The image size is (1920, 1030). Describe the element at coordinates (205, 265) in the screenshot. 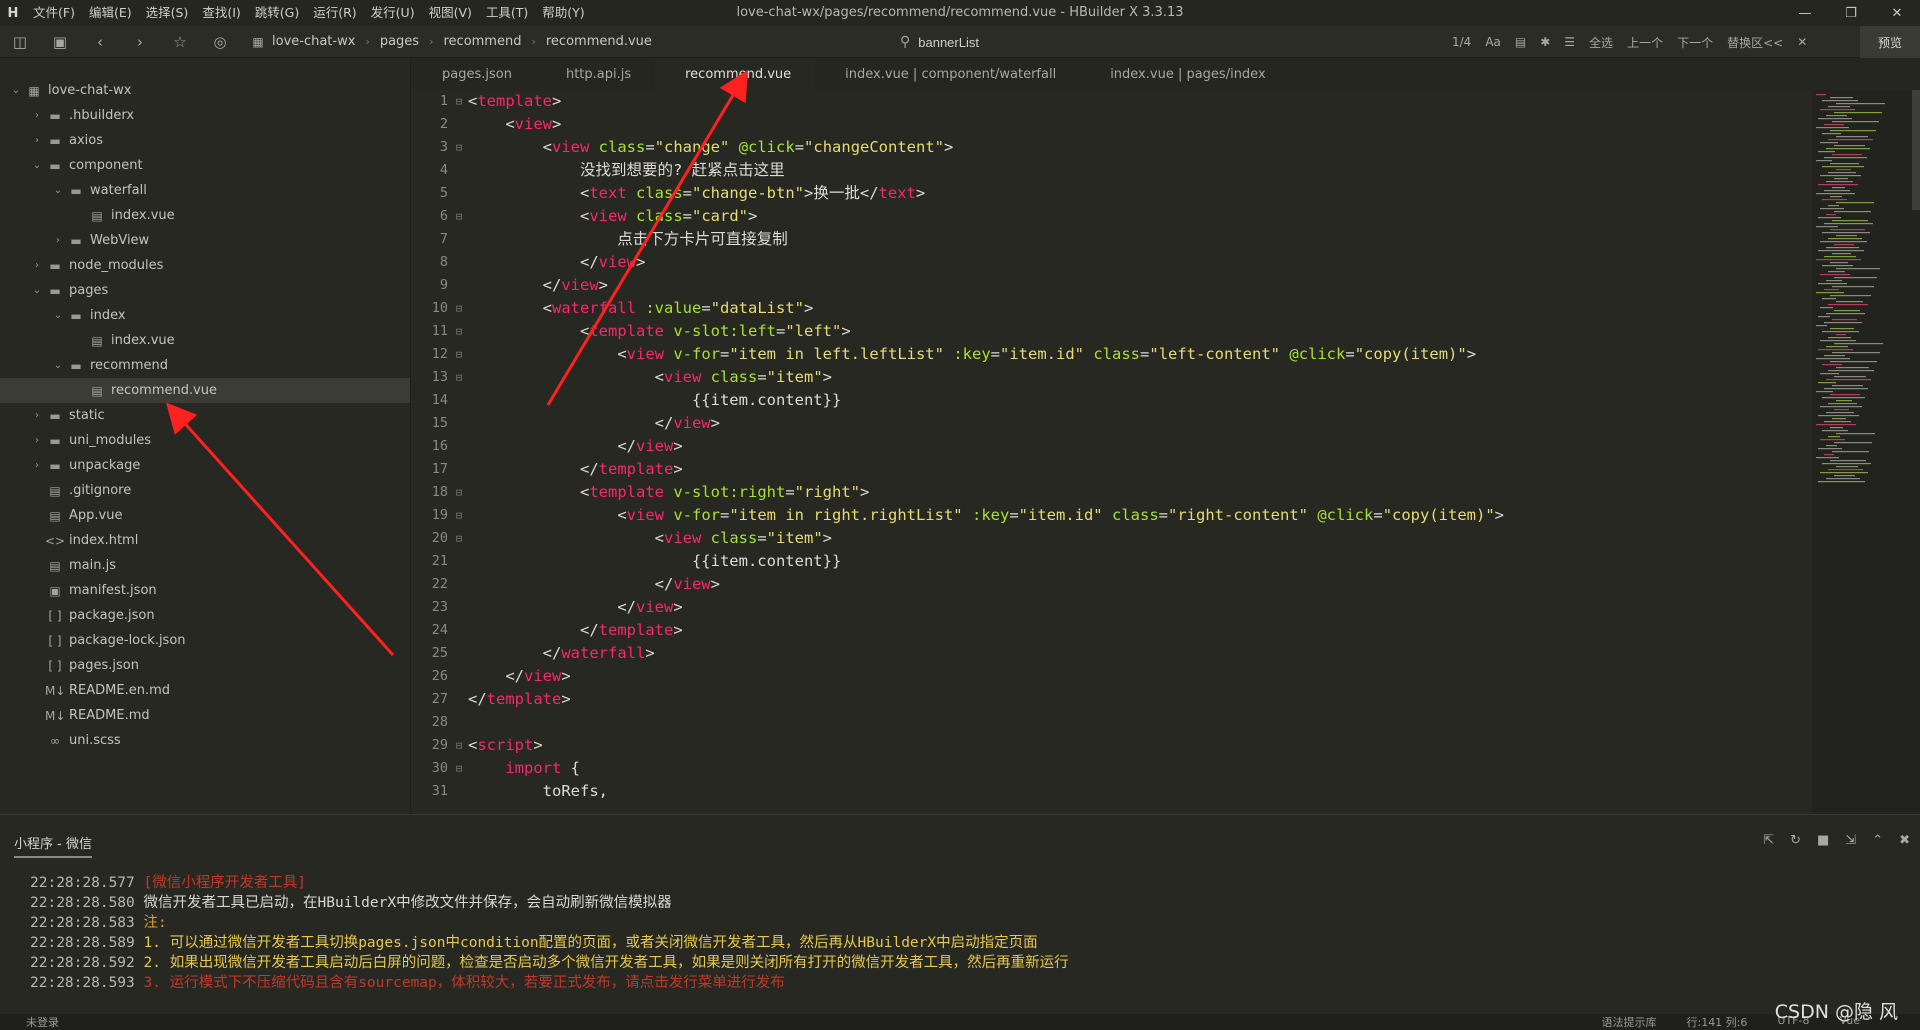

I see `tree-item: › ▬ node_modules` at that location.